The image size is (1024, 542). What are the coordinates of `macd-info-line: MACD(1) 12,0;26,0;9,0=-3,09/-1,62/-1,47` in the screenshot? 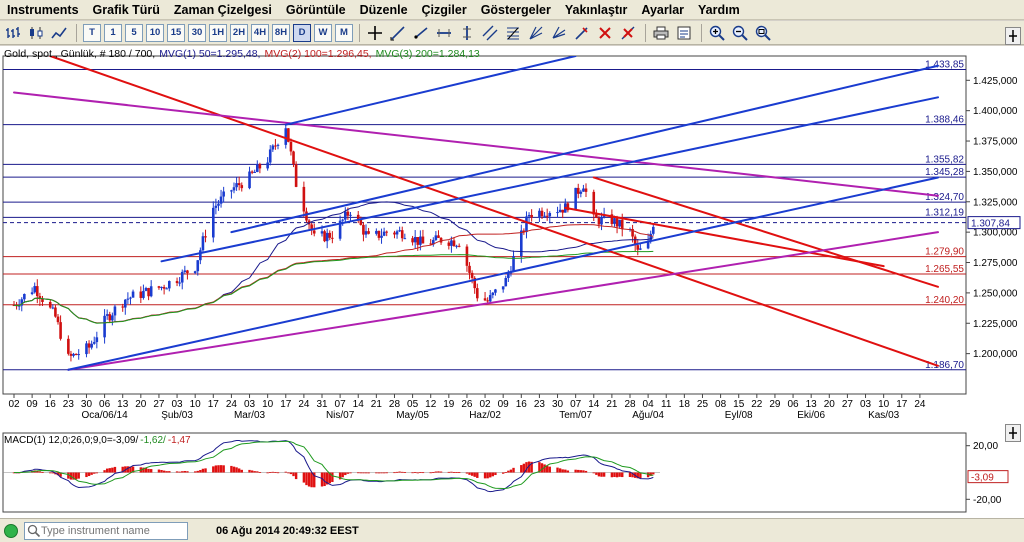 It's located at (98, 440).